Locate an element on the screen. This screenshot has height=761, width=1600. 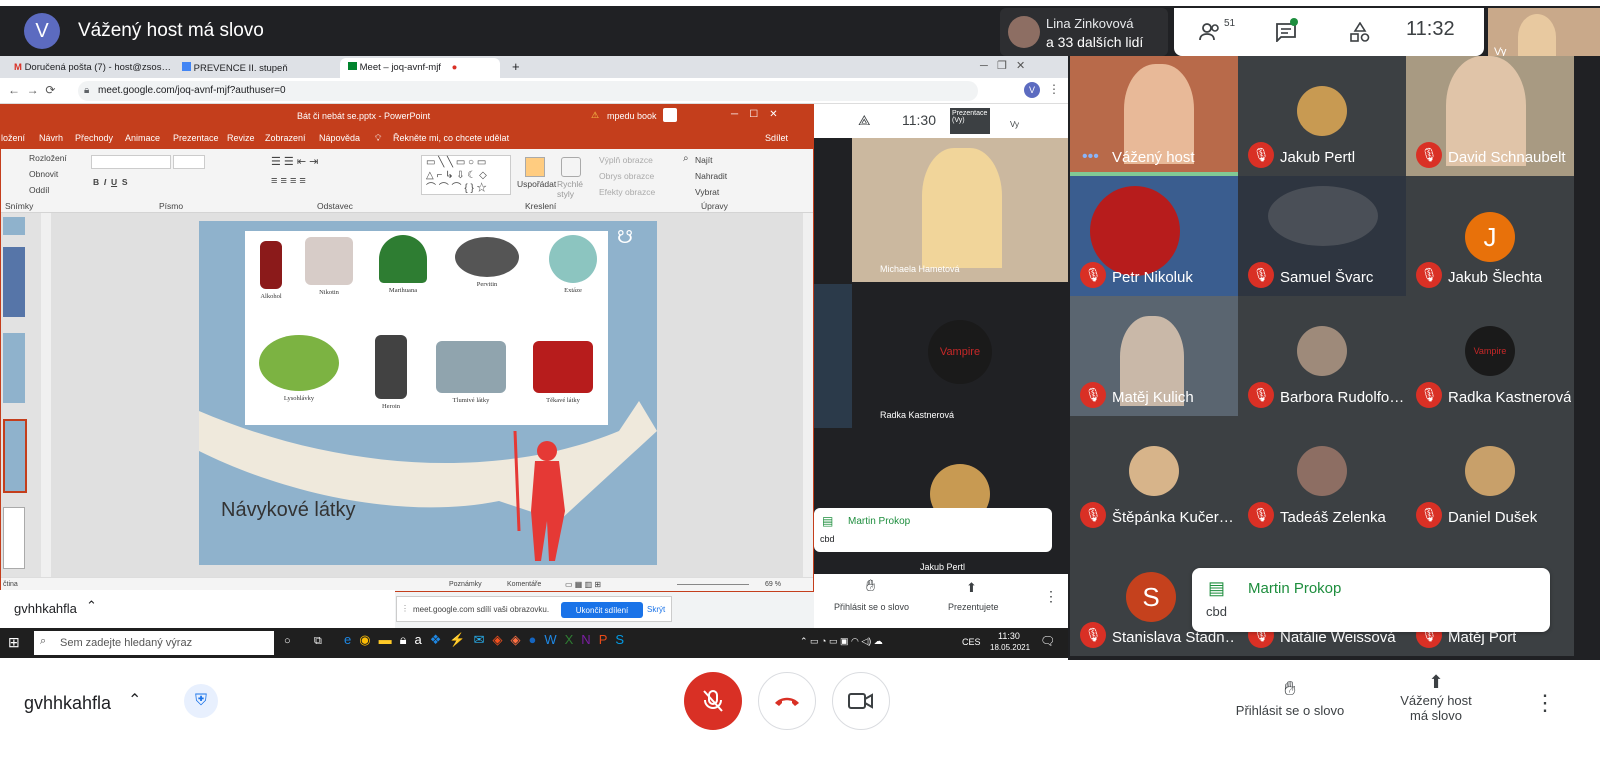
menu-insert: ložení is located at coordinates (13, 138).